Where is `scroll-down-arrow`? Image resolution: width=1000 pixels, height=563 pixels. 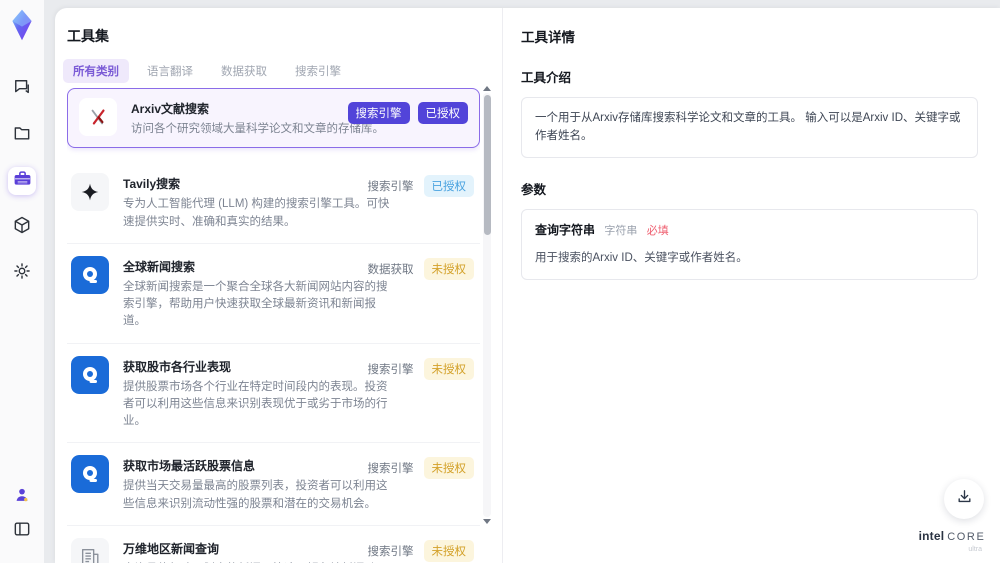 scroll-down-arrow is located at coordinates (487, 521).